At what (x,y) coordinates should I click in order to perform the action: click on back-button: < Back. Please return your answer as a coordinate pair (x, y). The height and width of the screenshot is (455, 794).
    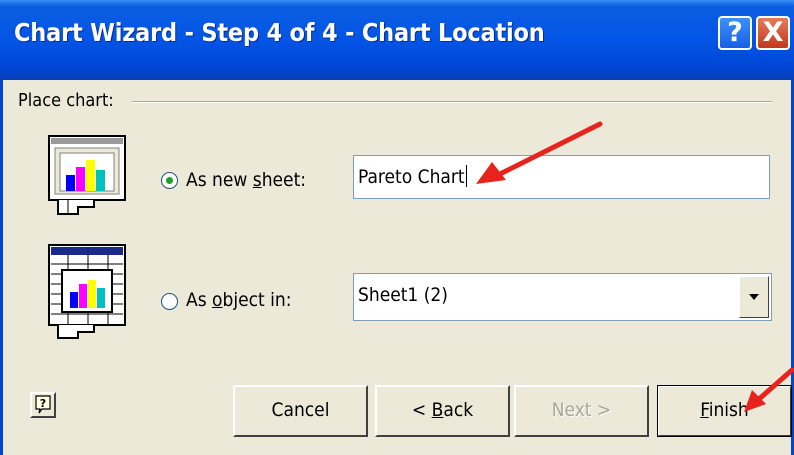
    Looking at the image, I should click on (442, 411).